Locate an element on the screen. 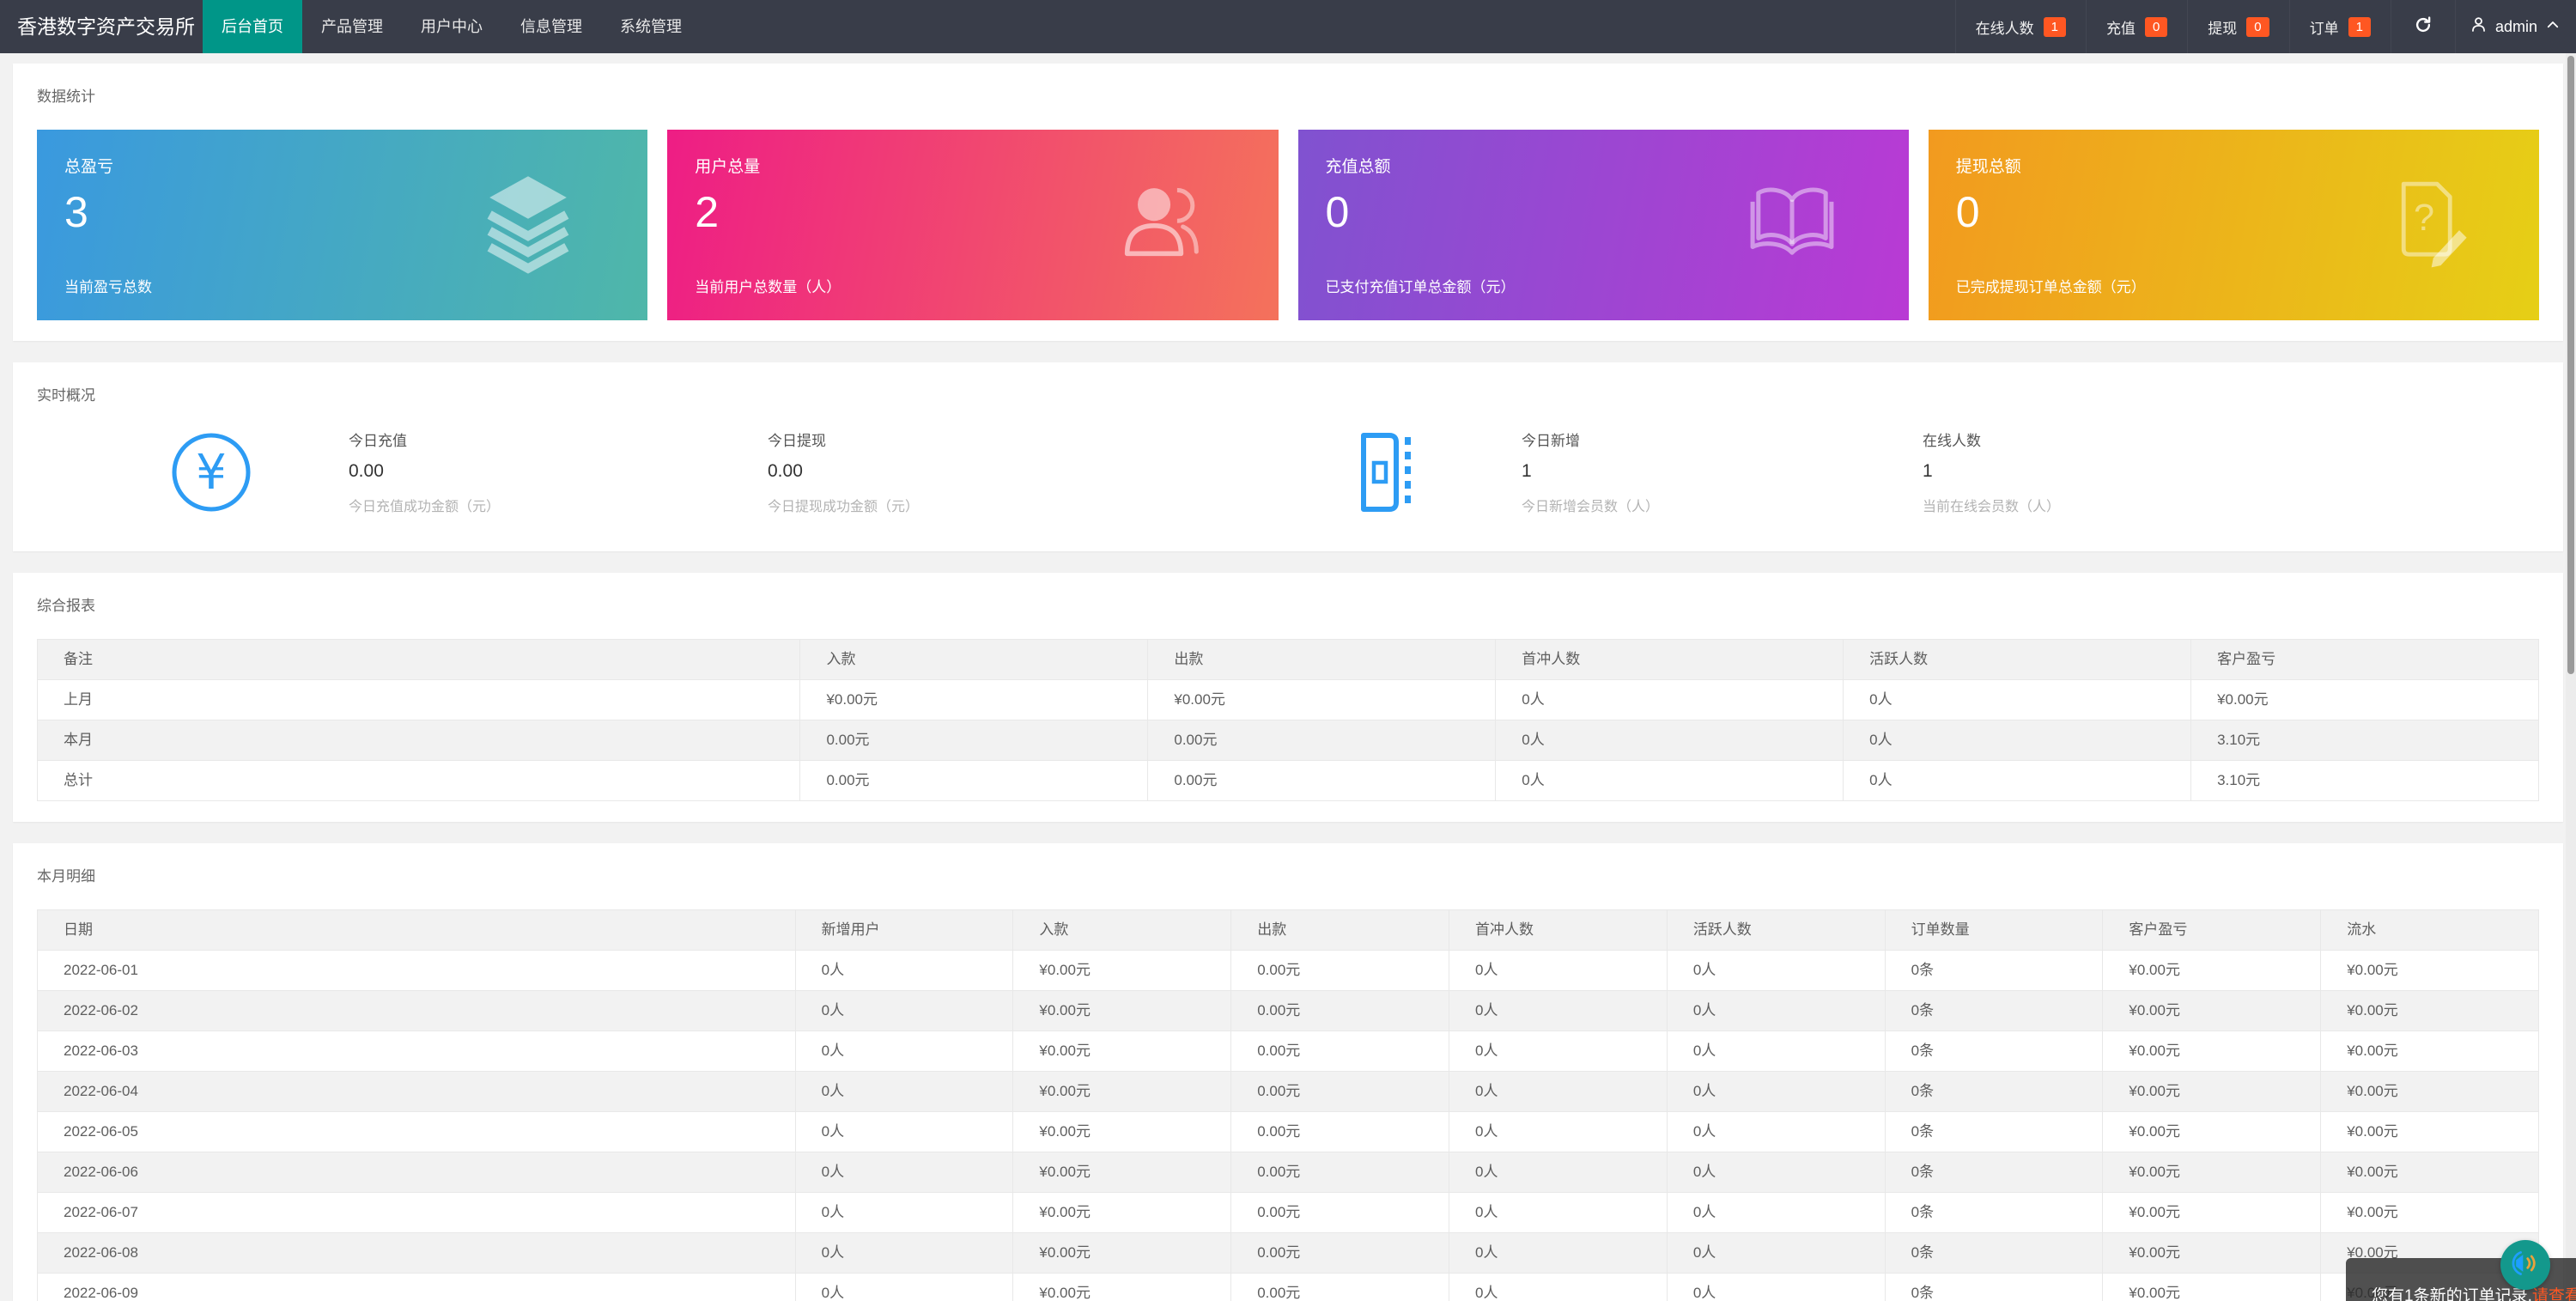 Image resolution: width=2576 pixels, height=1301 pixels. stat-caption: 今日充值成功金额（元） is located at coordinates (425, 507).